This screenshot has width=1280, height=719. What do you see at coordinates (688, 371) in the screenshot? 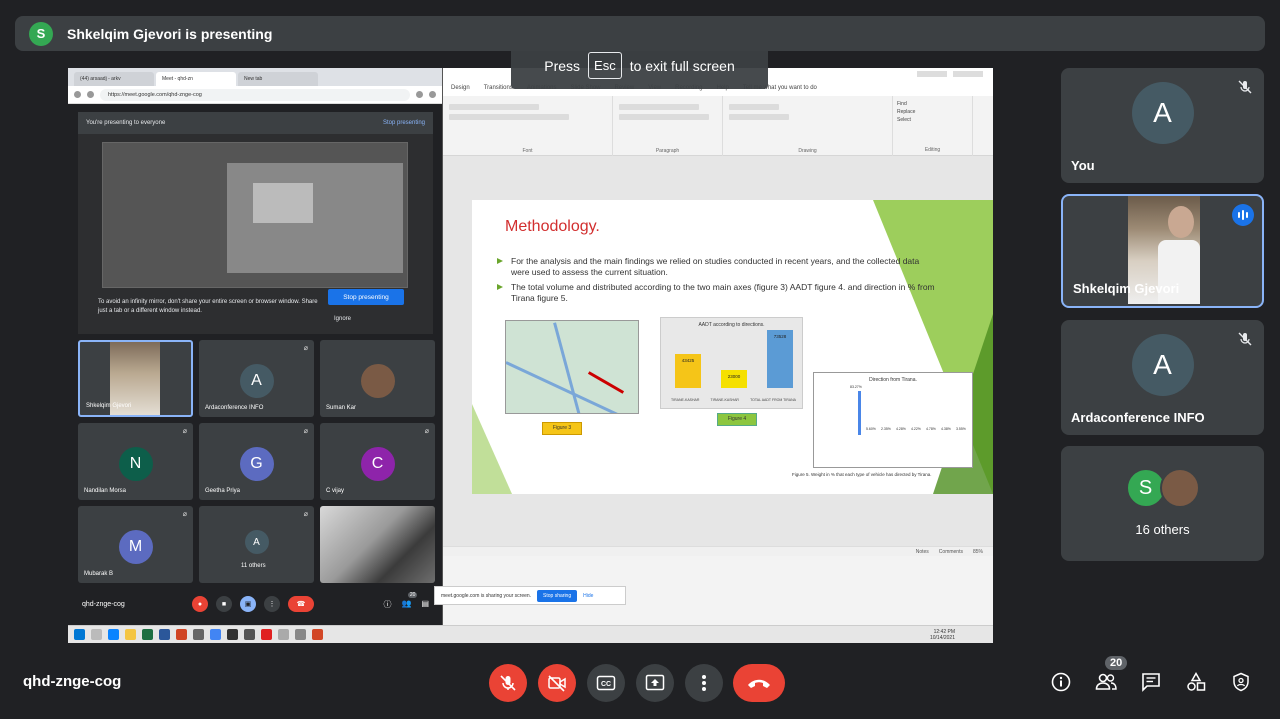
I see `aadt-bar: 43425` at bounding box center [688, 371].